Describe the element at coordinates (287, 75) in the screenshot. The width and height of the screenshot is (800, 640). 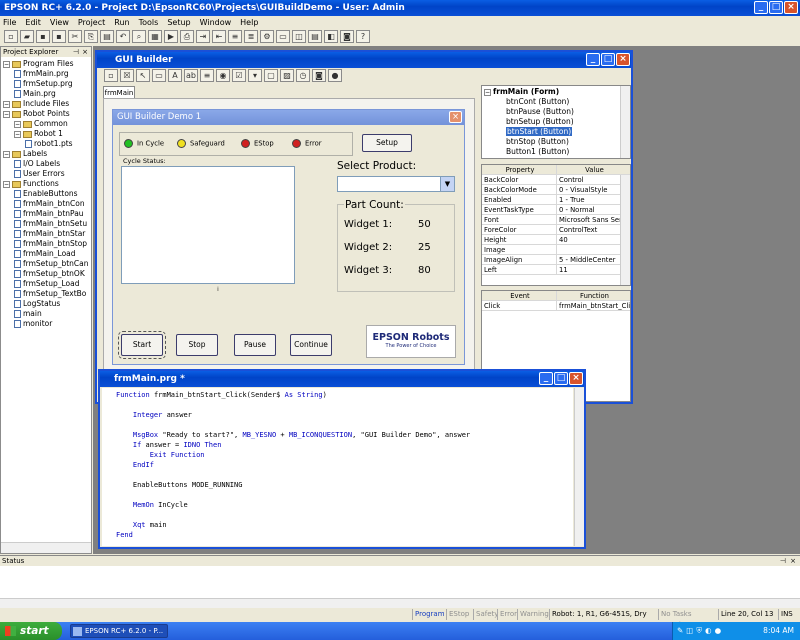
I see `picture-tool-icon: ▨` at that location.